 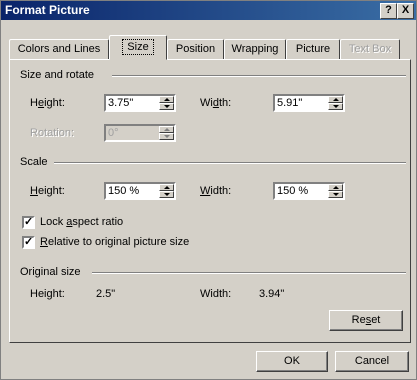 What do you see at coordinates (372, 361) in the screenshot?
I see `cancel-button: Cancel` at bounding box center [372, 361].